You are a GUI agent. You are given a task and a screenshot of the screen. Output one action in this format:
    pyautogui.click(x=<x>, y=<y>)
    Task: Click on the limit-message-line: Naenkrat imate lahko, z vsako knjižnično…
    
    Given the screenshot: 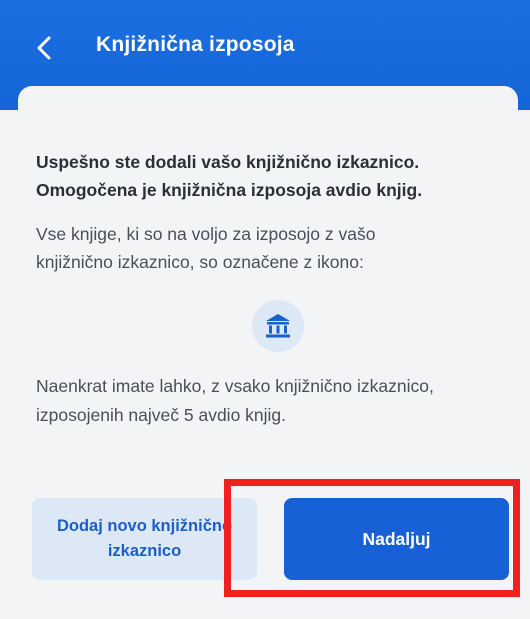 What is the action you would take?
    pyautogui.click(x=235, y=386)
    